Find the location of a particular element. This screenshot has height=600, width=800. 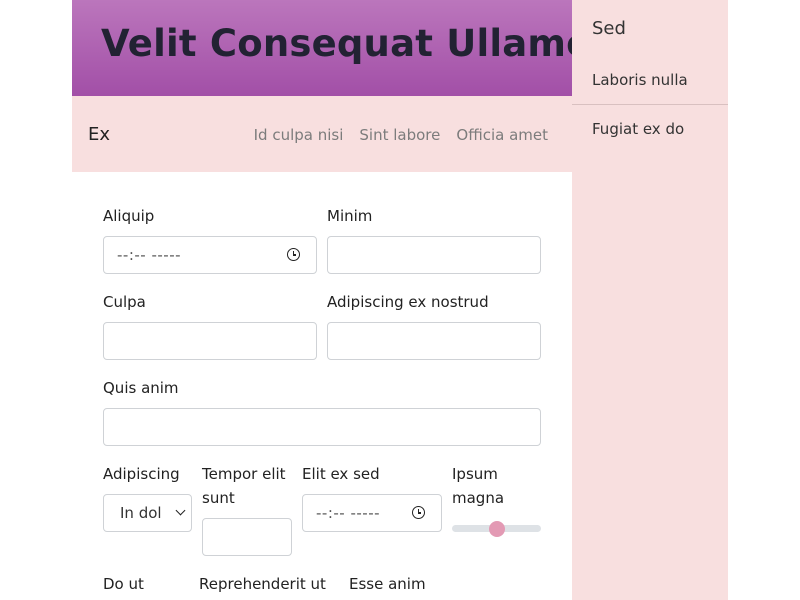

esse-anim-label: Esse anim is located at coordinates (387, 584).